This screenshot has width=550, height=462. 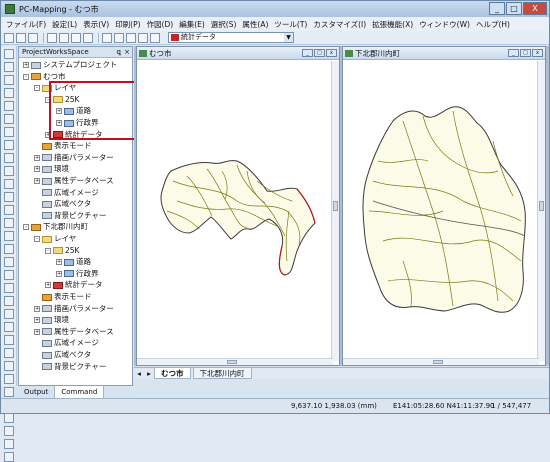 I want to click on layer-icon, so click(x=9, y=171).